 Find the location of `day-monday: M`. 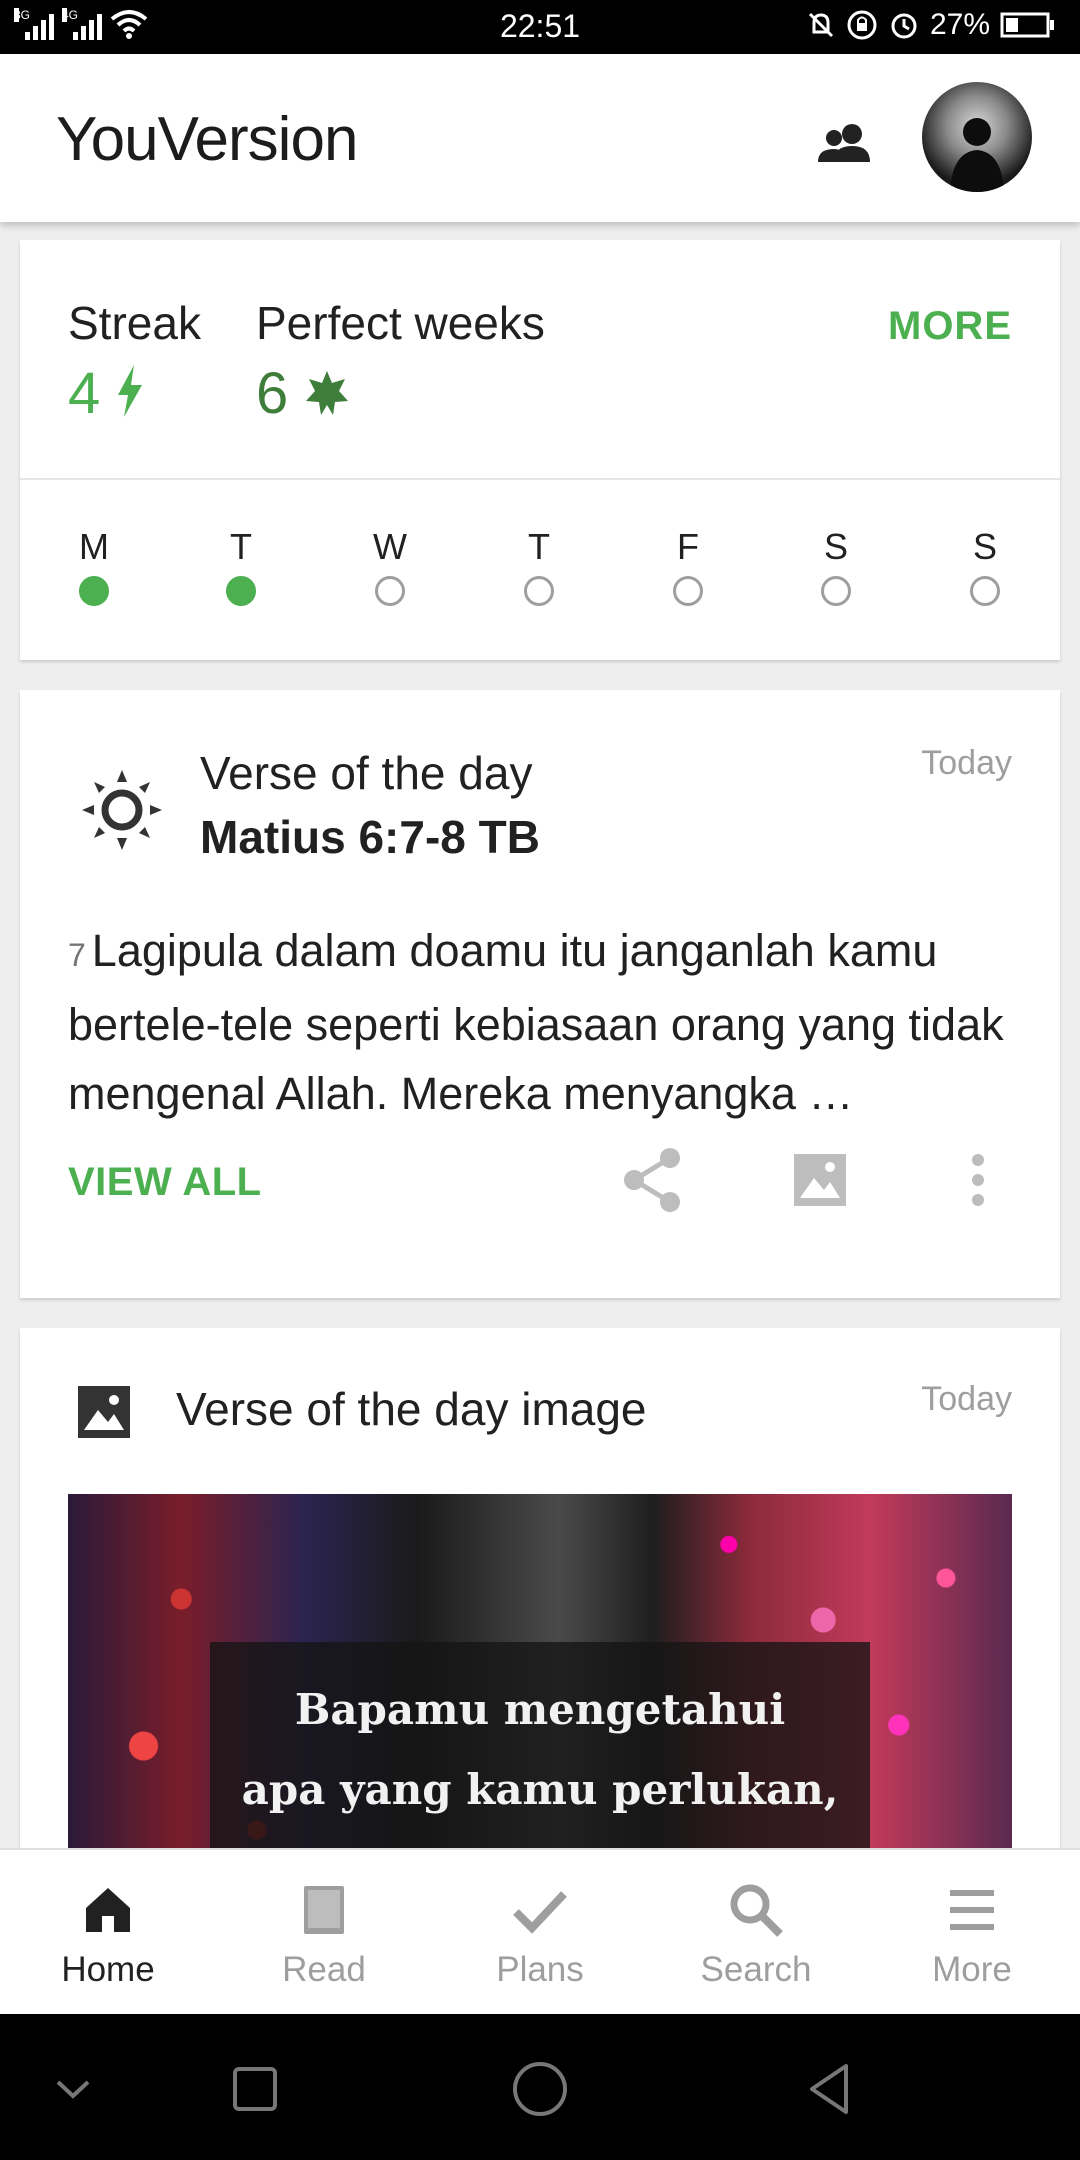

day-monday: M is located at coordinates (94, 566).